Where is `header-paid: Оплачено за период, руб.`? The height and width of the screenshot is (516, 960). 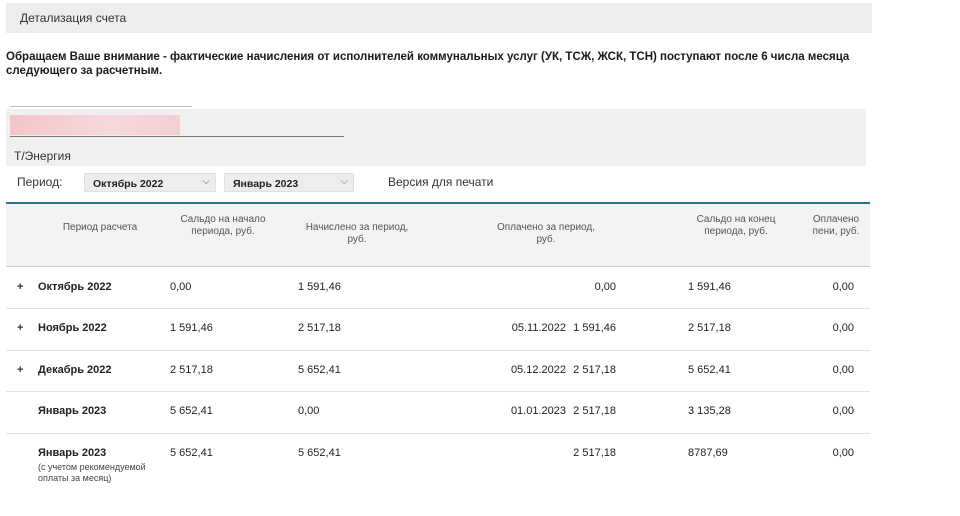 header-paid: Оплачено за период, руб. is located at coordinates (545, 233).